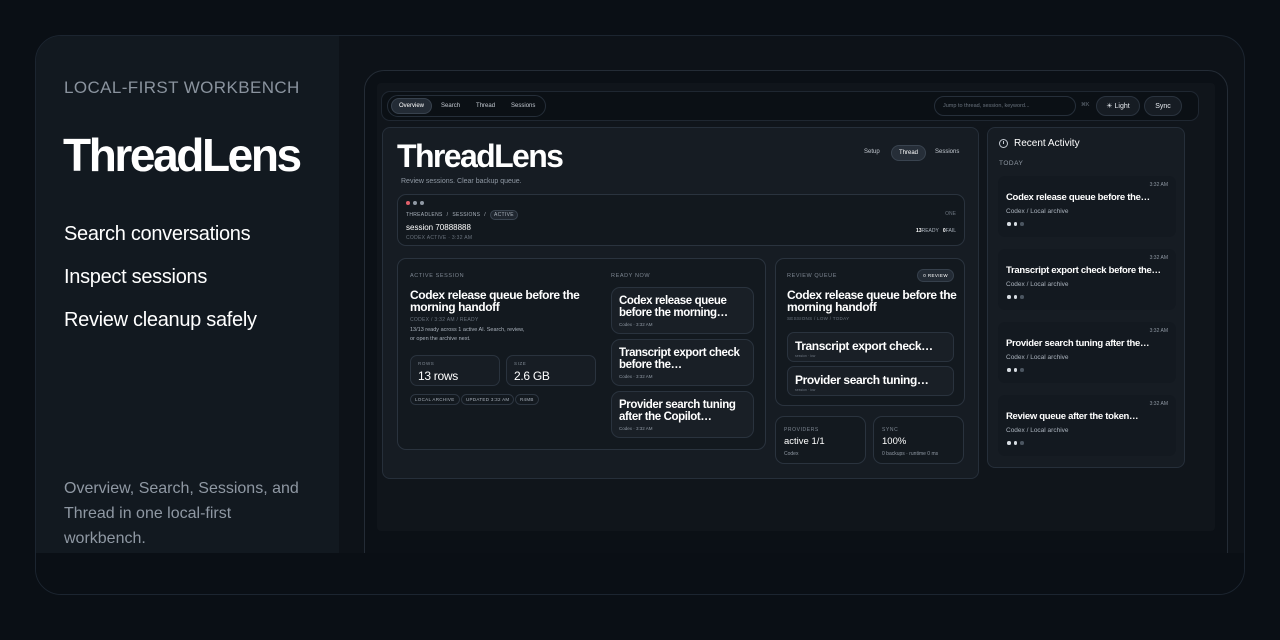 This screenshot has height=640, width=1280. I want to click on providers-label: PROVIDERS, so click(801, 430).